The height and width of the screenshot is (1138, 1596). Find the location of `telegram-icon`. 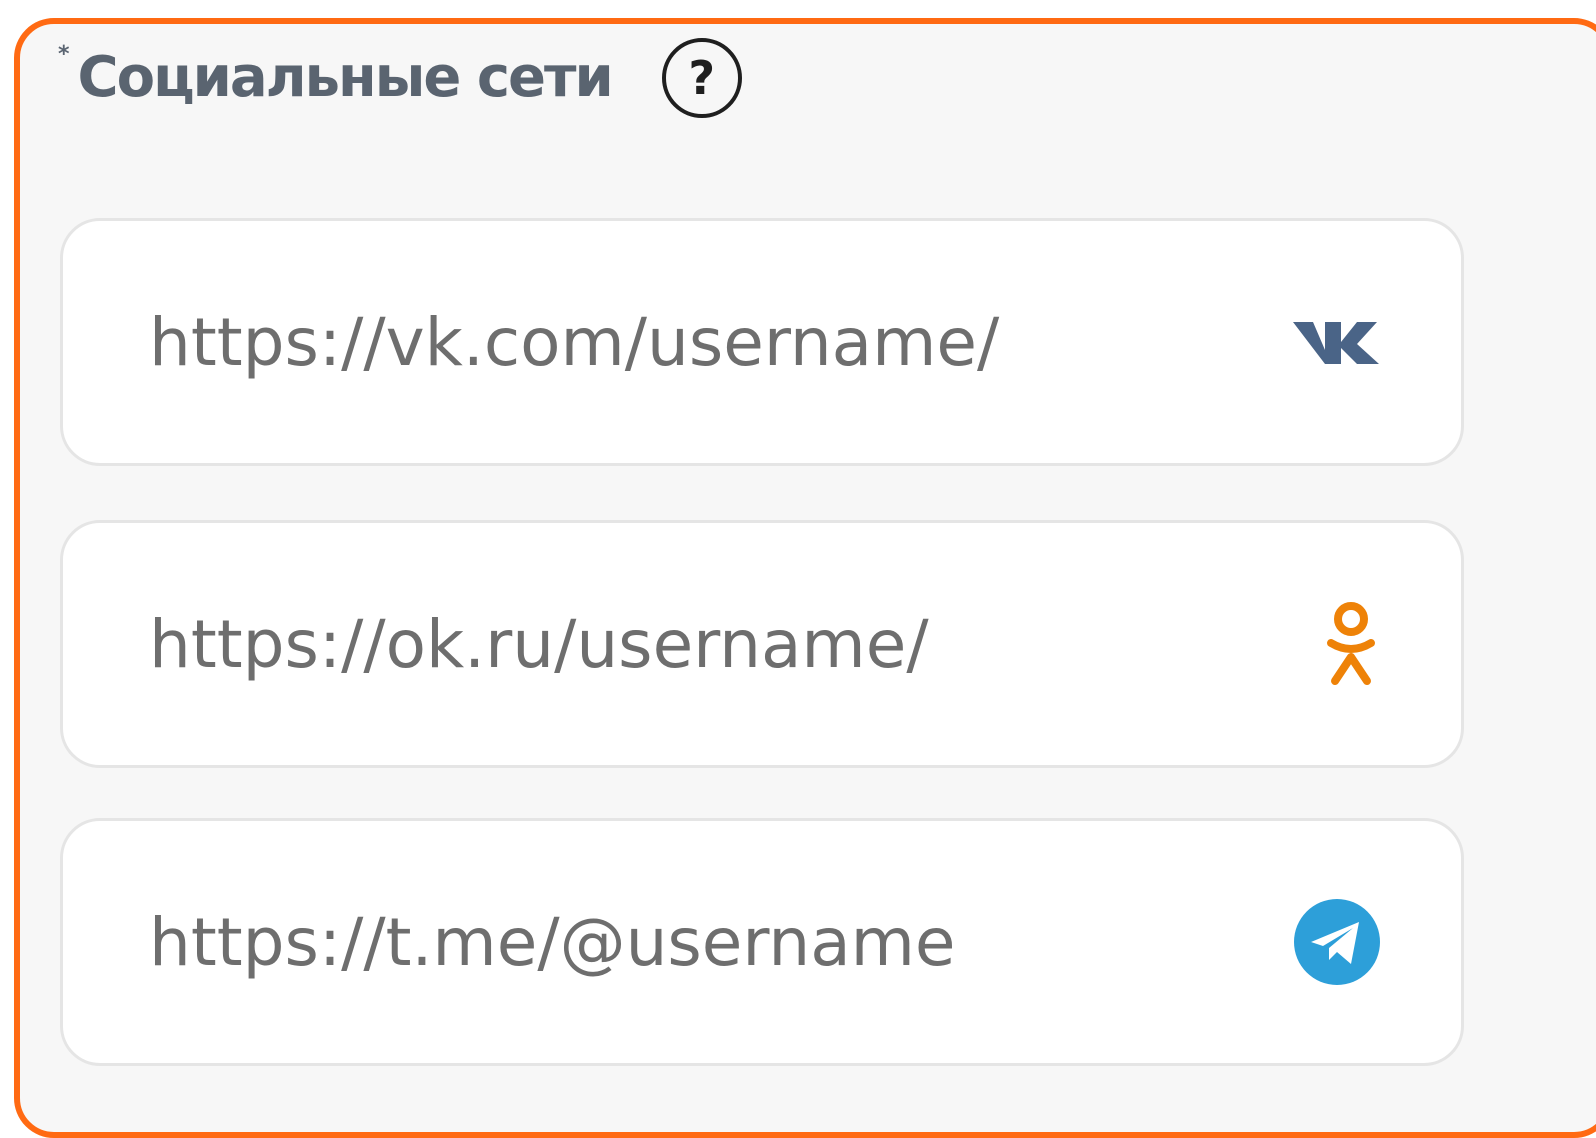

telegram-icon is located at coordinates (1337, 942).